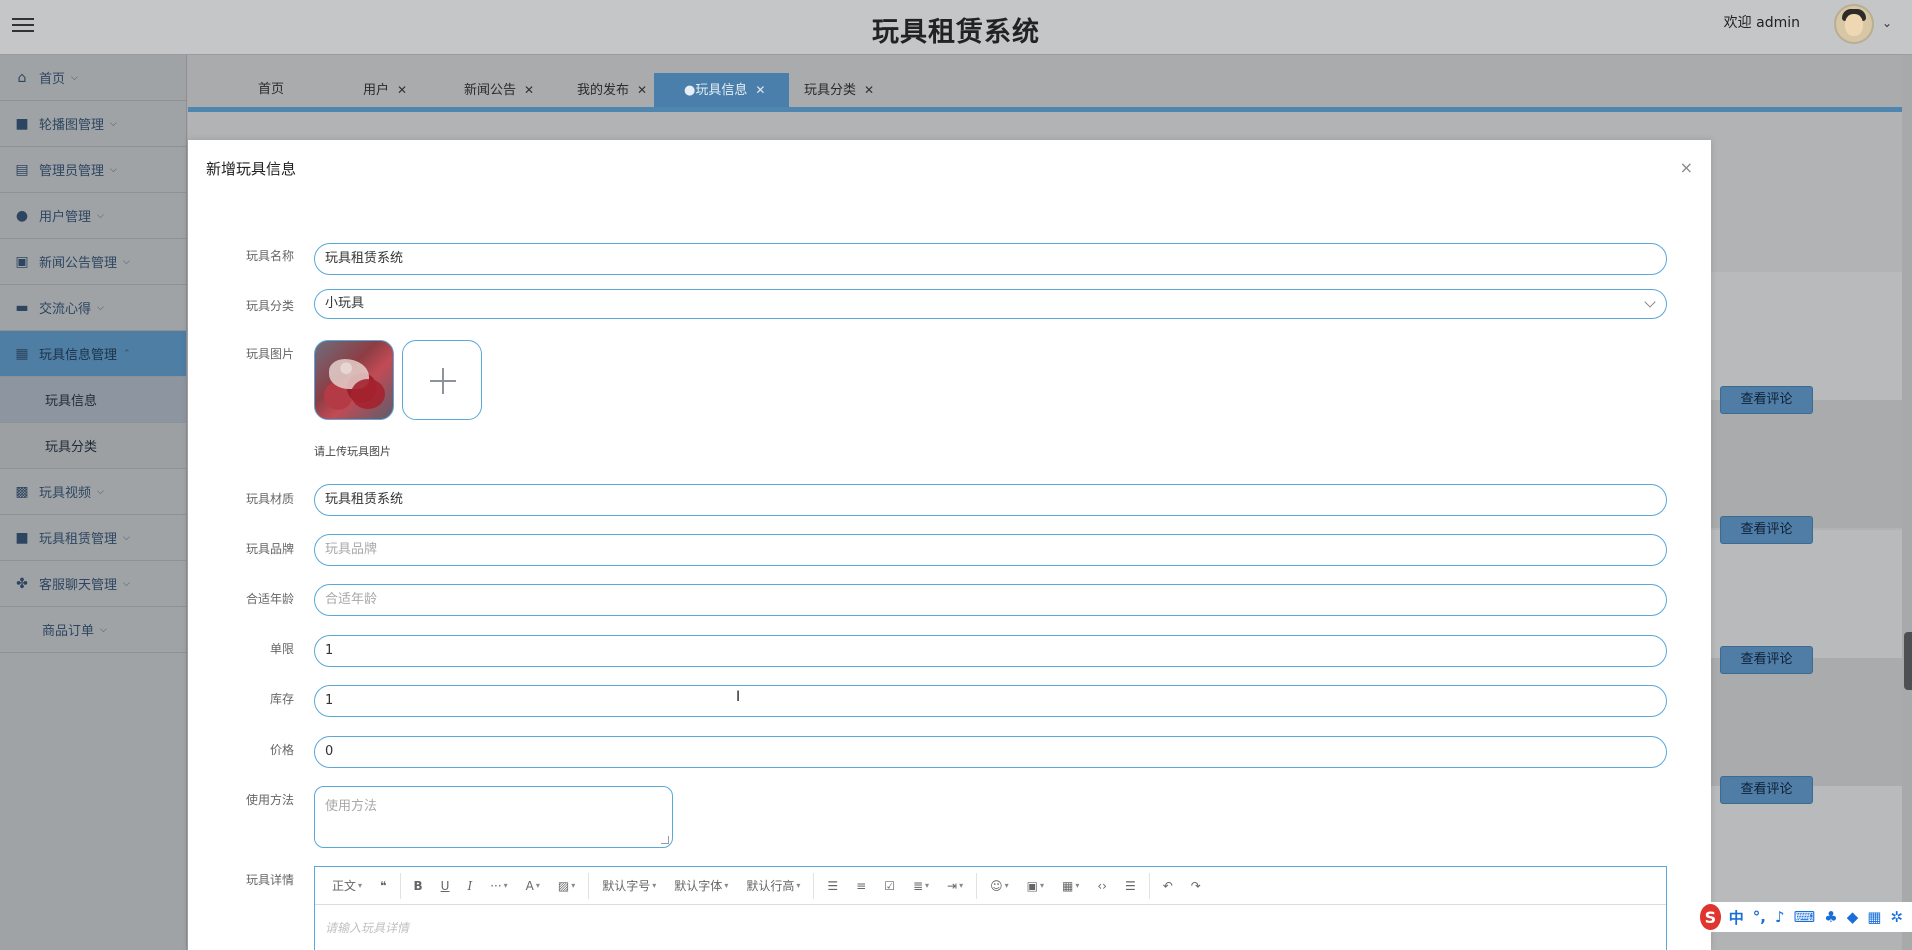  Describe the element at coordinates (955, 886) in the screenshot. I see `indent-icon: ⇥ ▾` at that location.